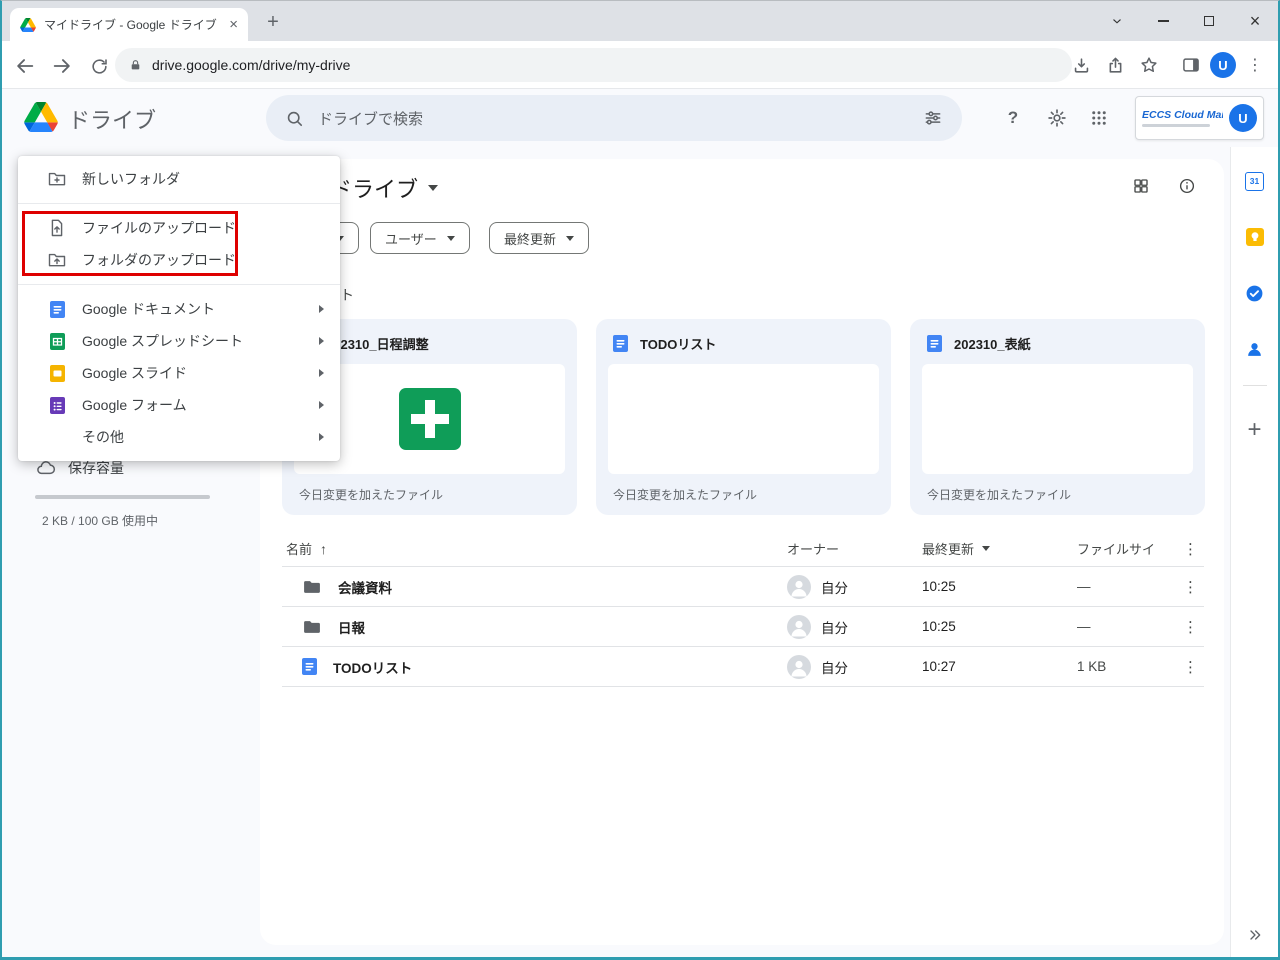 This screenshot has height=960, width=1280. Describe the element at coordinates (429, 419) in the screenshot. I see `sheets-large-icon` at that location.